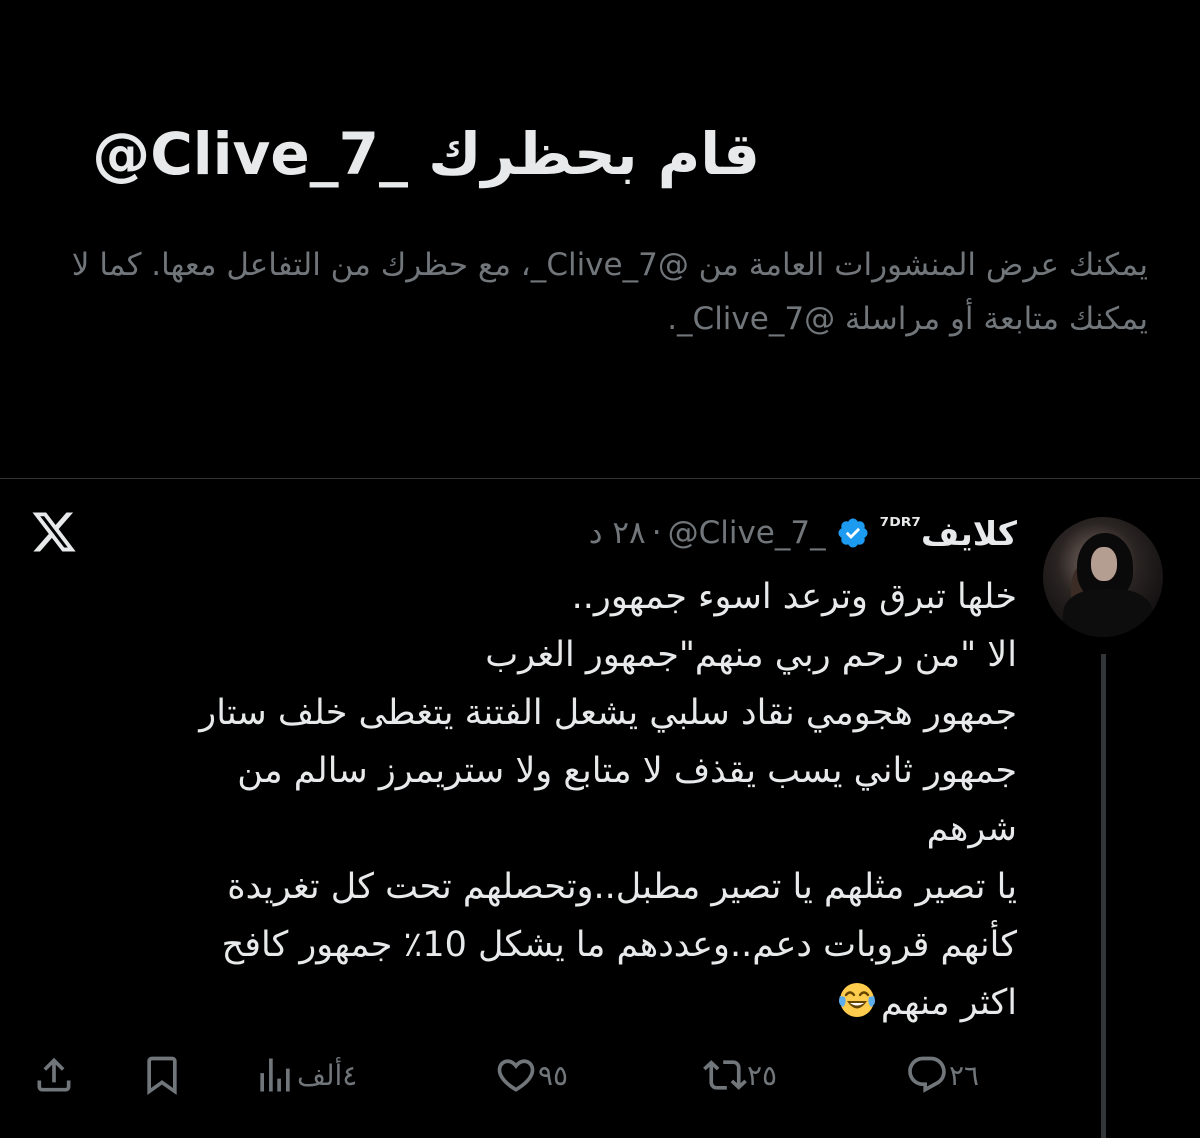  What do you see at coordinates (426, 154) in the screenshot?
I see `blocked-title: قام بحظرك _Clive_7@` at bounding box center [426, 154].